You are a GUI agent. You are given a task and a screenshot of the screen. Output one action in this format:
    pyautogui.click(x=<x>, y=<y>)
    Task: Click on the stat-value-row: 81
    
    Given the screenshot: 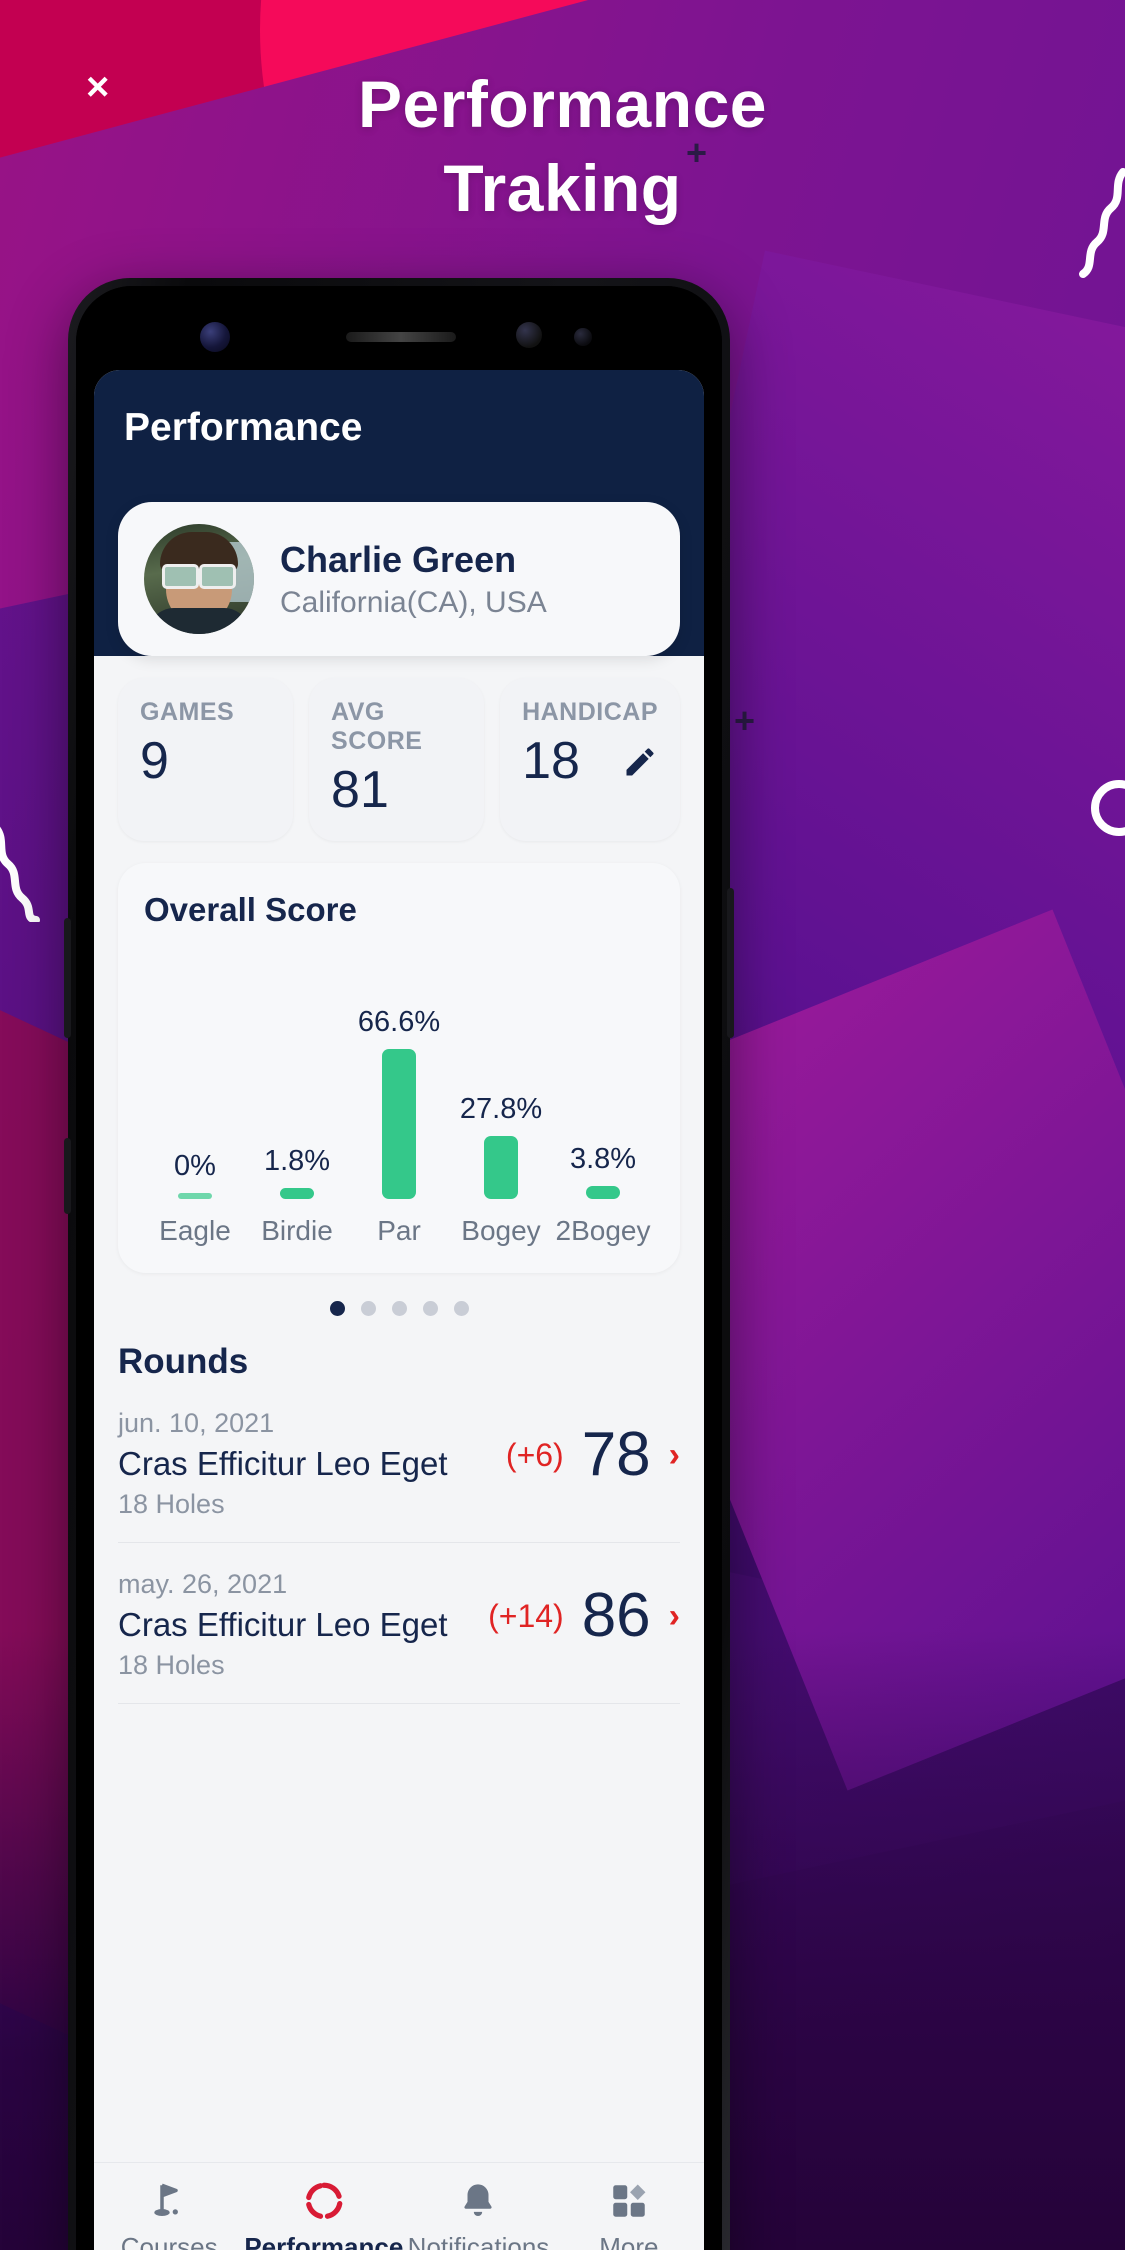 What is the action you would take?
    pyautogui.click(x=396, y=790)
    